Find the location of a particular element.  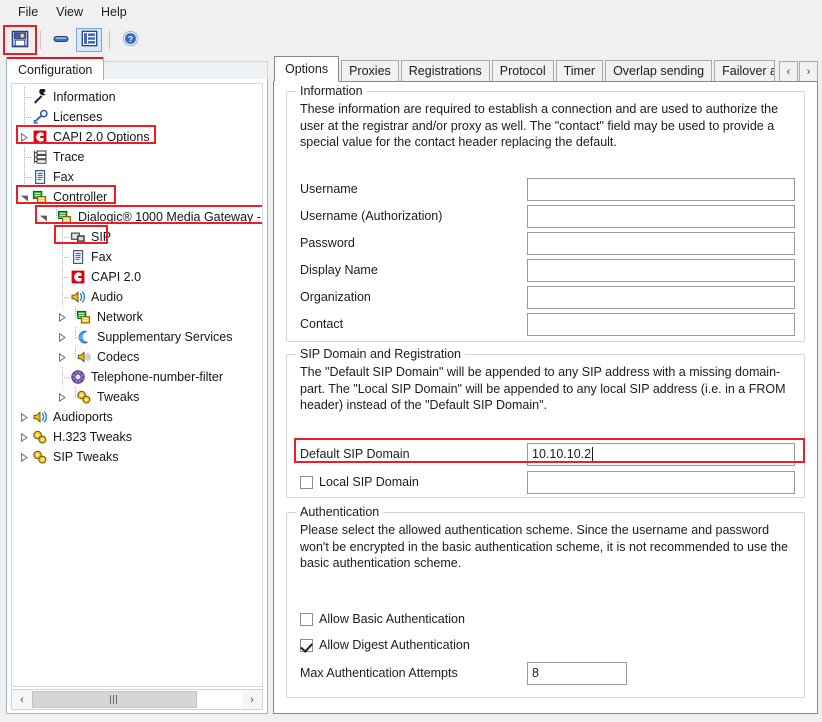

tab-protocol: Protocol is located at coordinates (522, 71).